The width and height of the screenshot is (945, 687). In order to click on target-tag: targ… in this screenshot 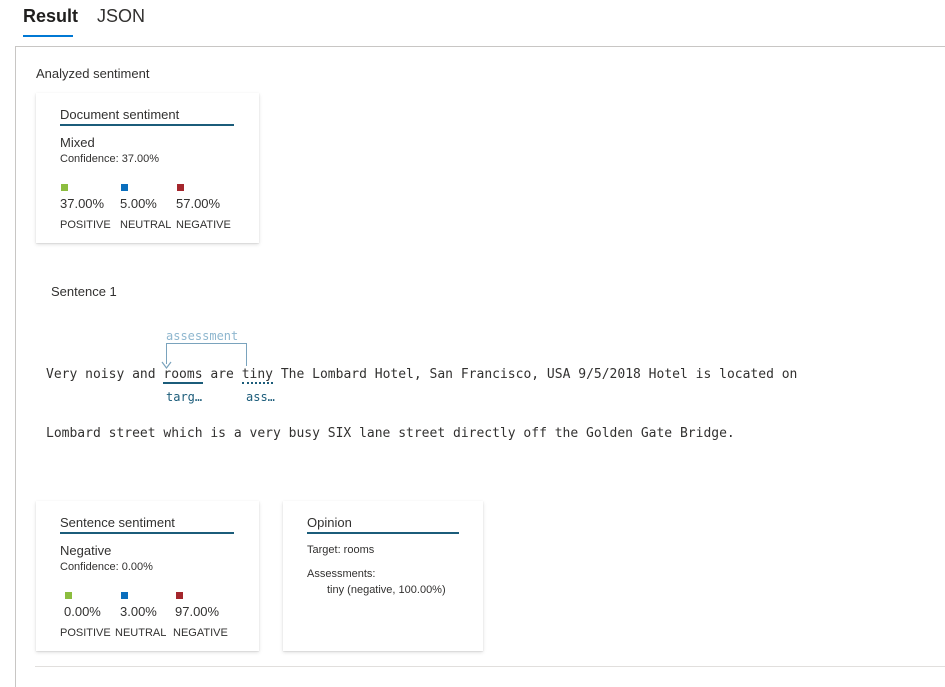, I will do `click(184, 397)`.